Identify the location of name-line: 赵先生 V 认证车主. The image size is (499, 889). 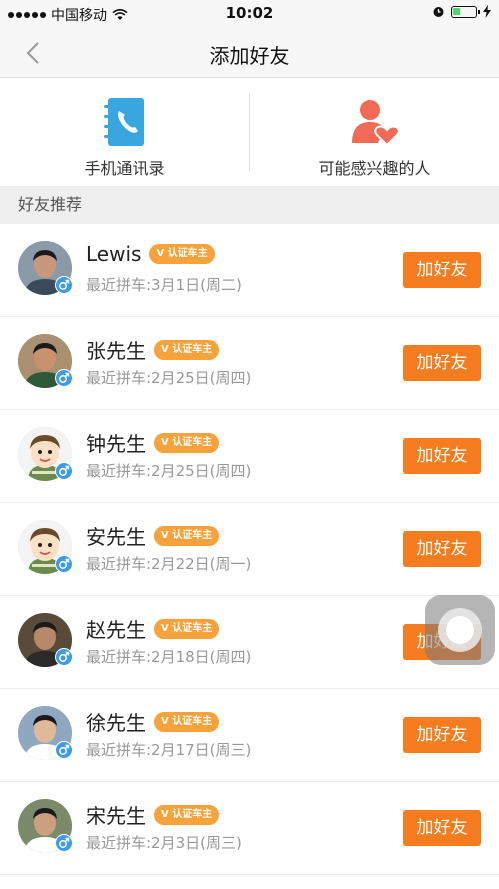
(153, 628).